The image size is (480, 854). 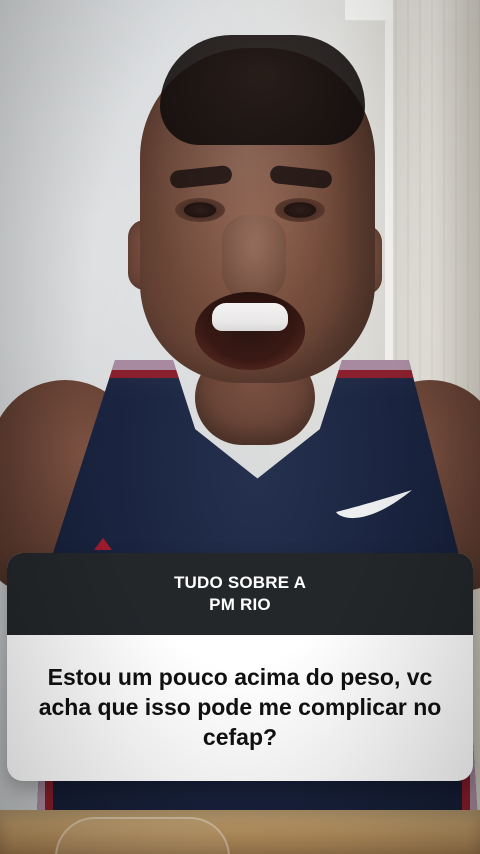 I want to click on left-eye, so click(x=200, y=210).